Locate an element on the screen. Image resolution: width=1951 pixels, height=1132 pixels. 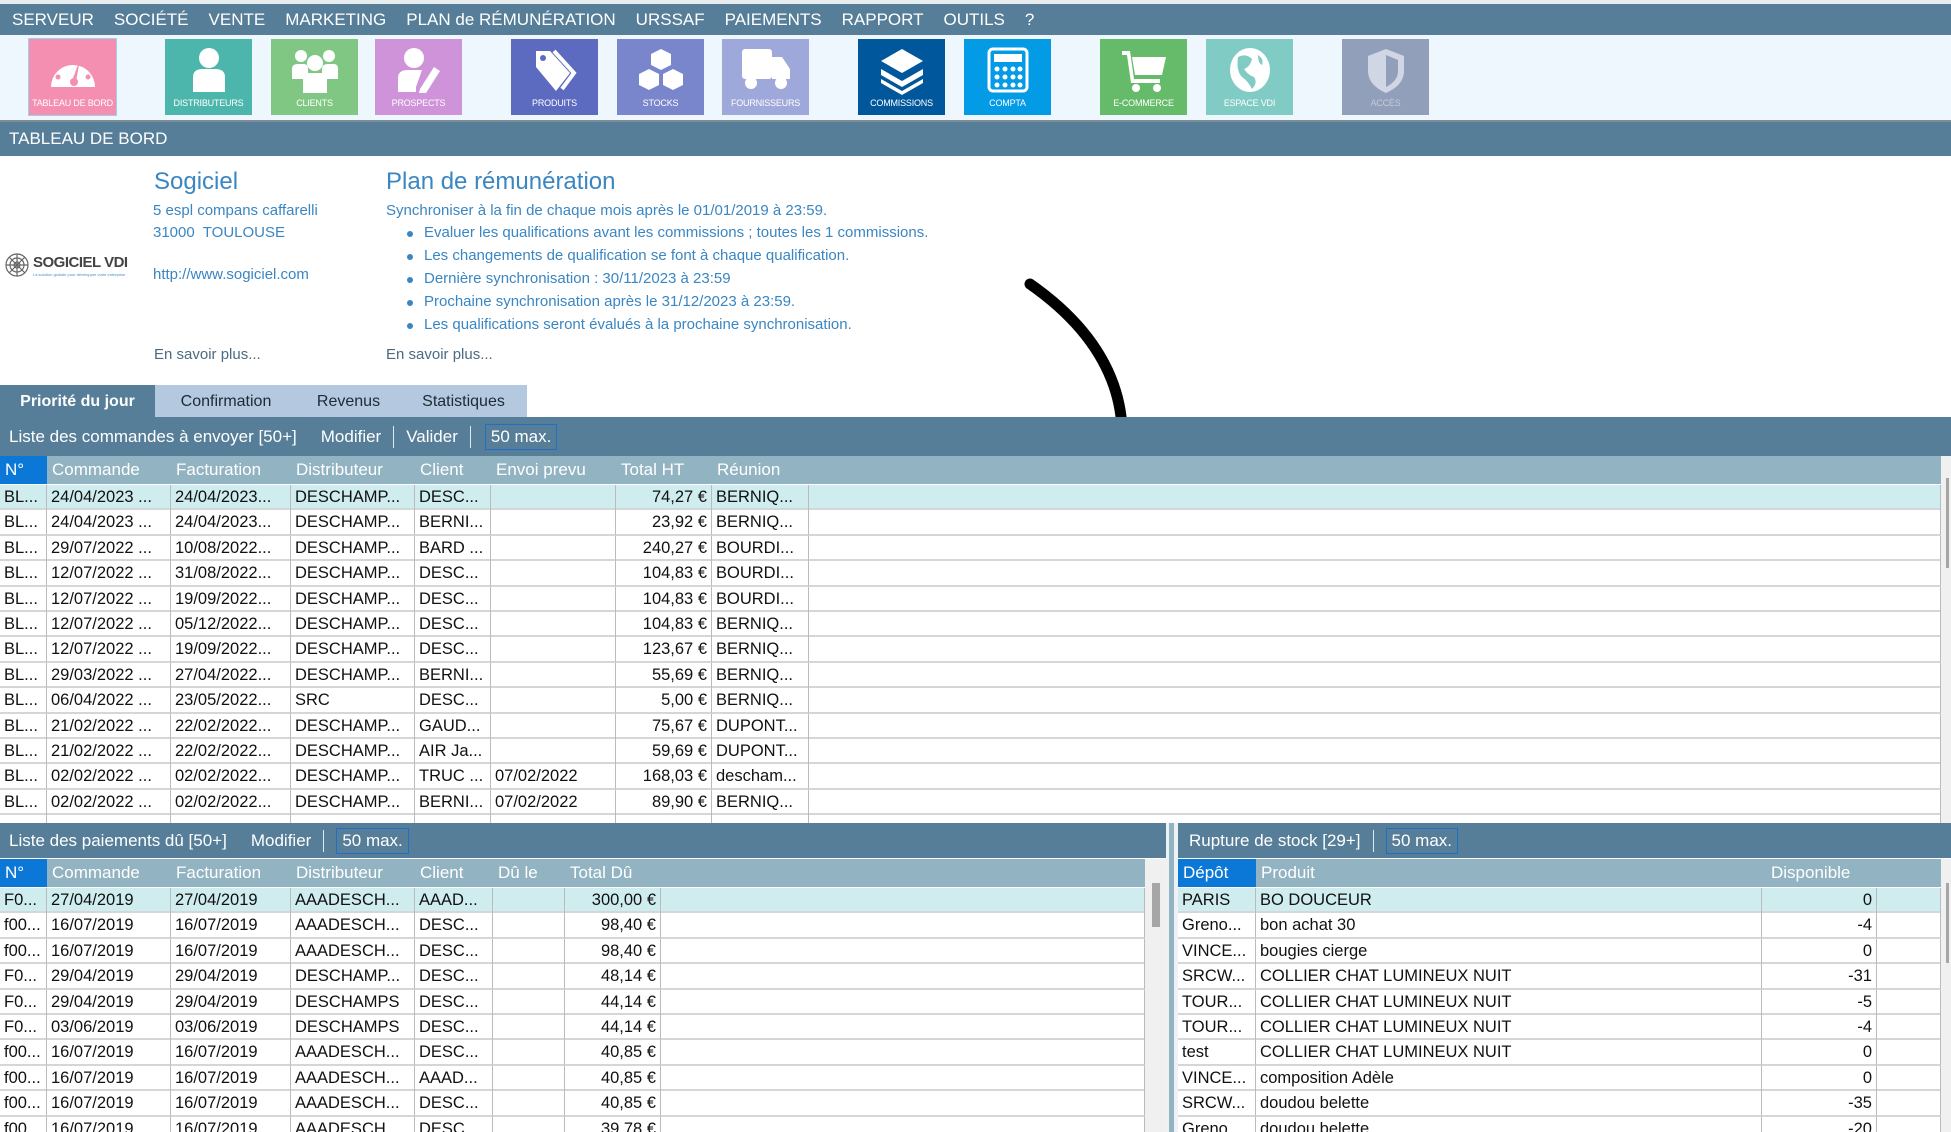
menu-vente: VENTE is located at coordinates (237, 20).